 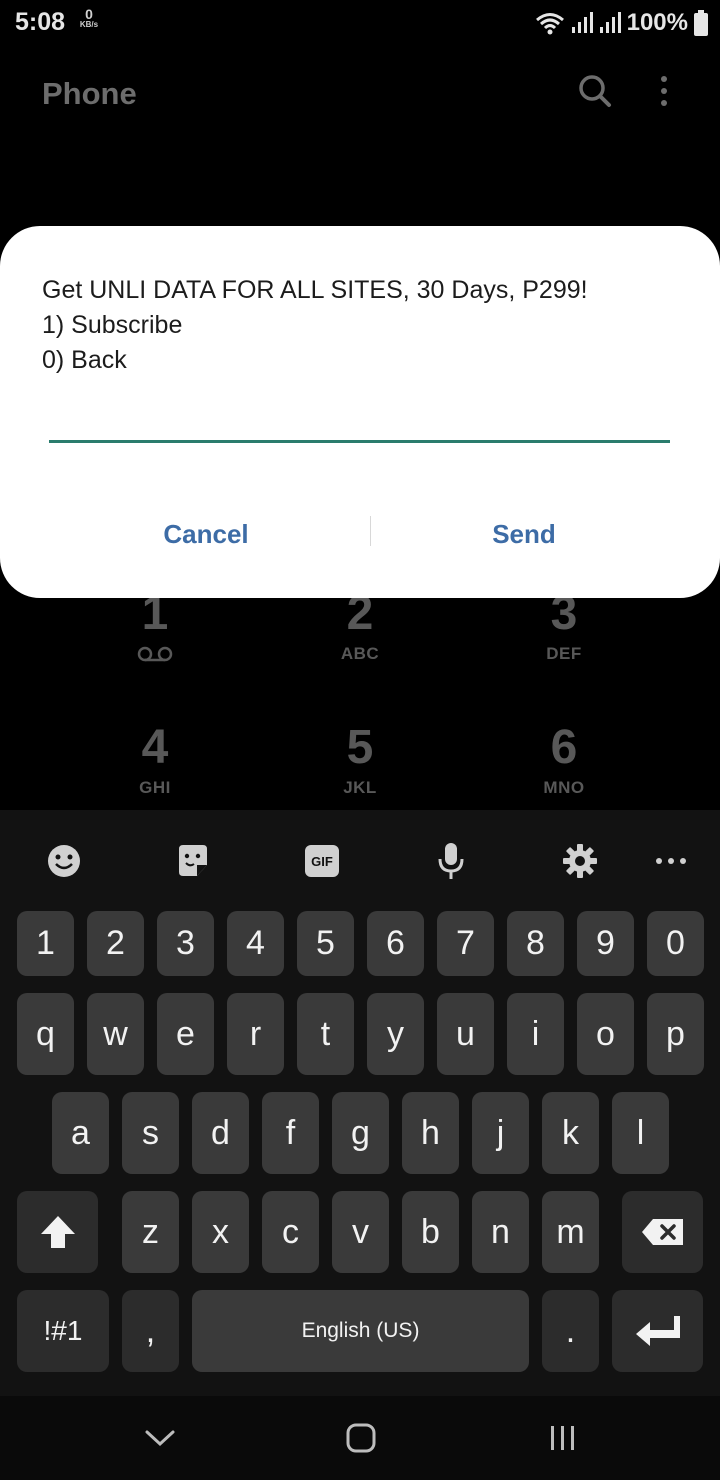 I want to click on key-5: 5, so click(x=325, y=943).